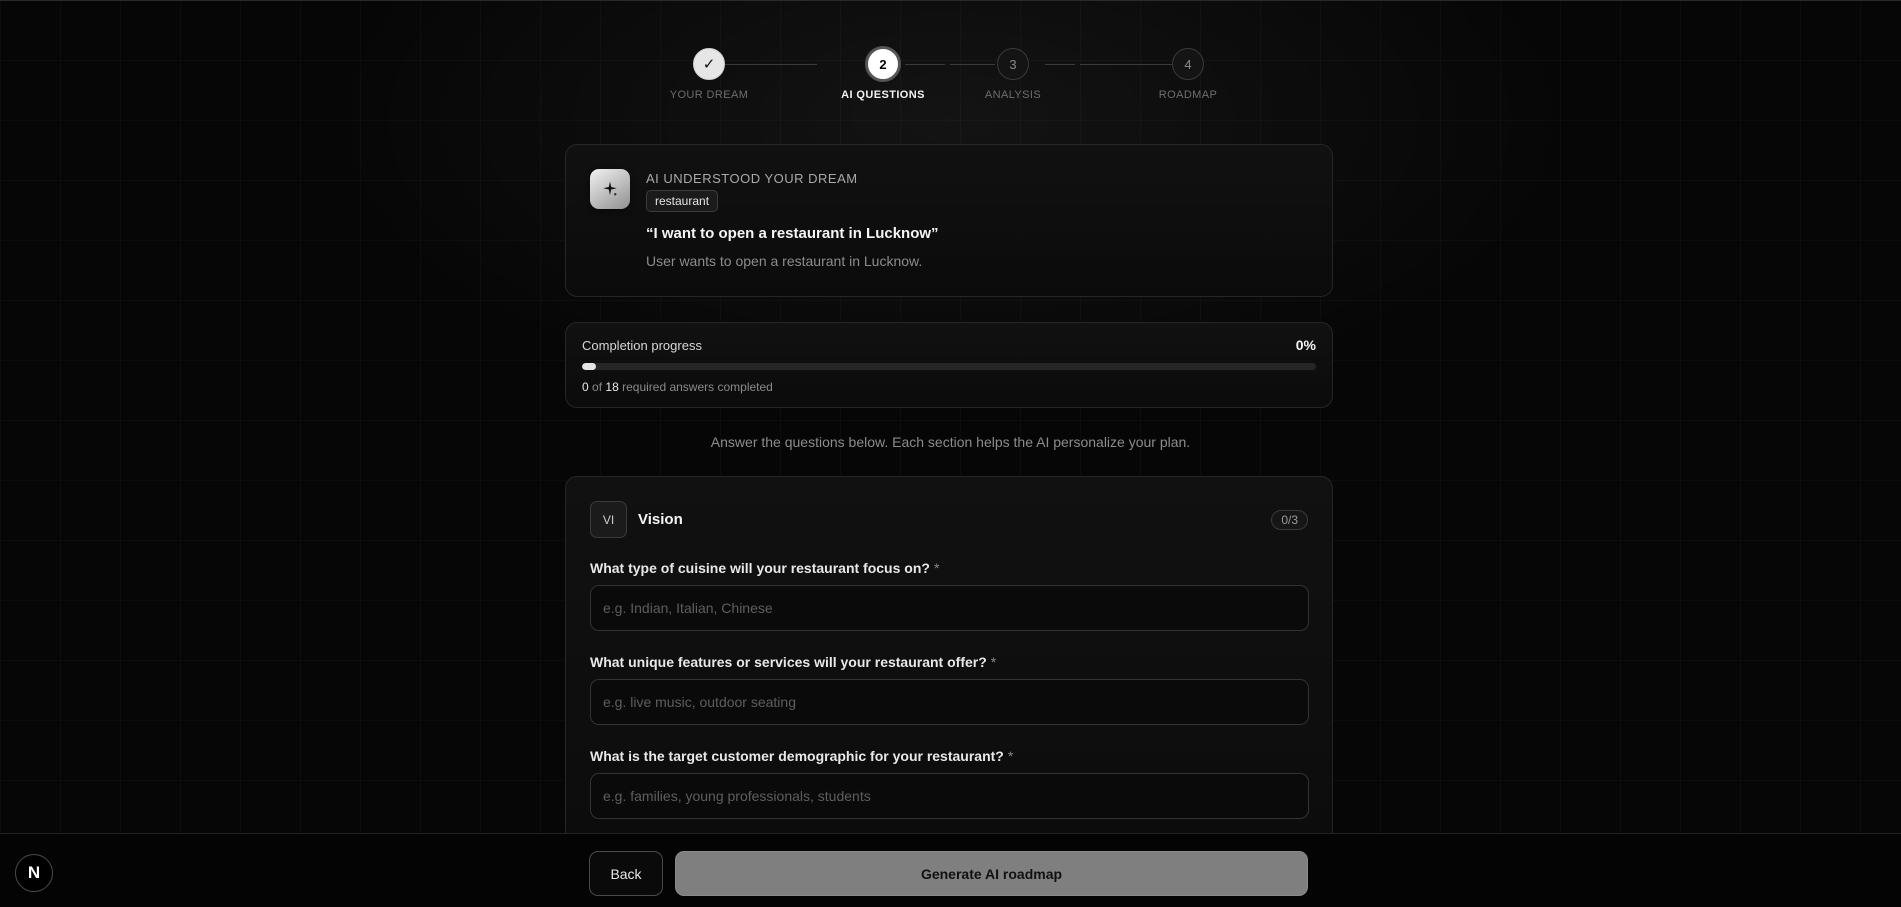  I want to click on back-button: Back, so click(626, 873).